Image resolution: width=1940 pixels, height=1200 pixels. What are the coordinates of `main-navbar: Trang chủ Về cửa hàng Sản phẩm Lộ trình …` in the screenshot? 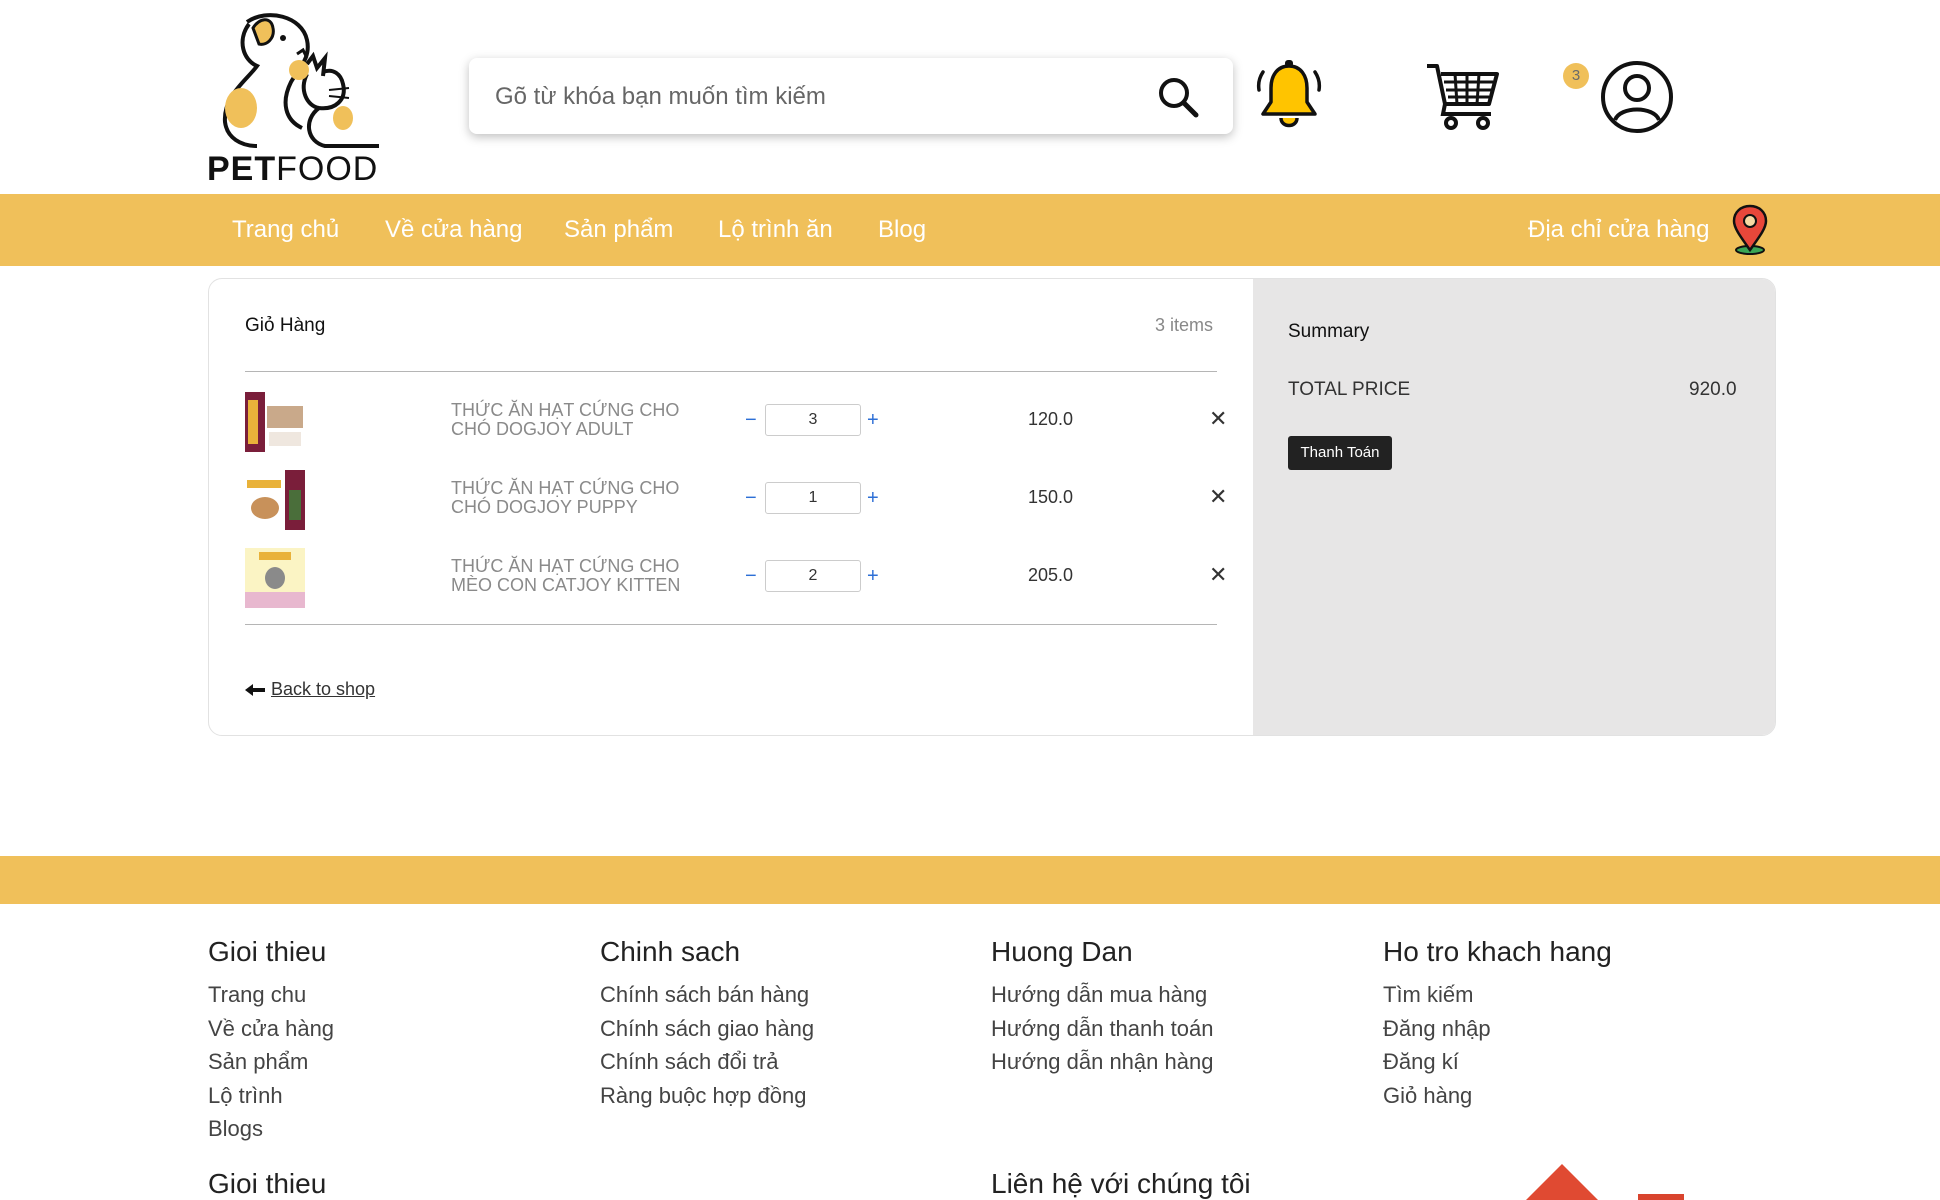 It's located at (970, 230).